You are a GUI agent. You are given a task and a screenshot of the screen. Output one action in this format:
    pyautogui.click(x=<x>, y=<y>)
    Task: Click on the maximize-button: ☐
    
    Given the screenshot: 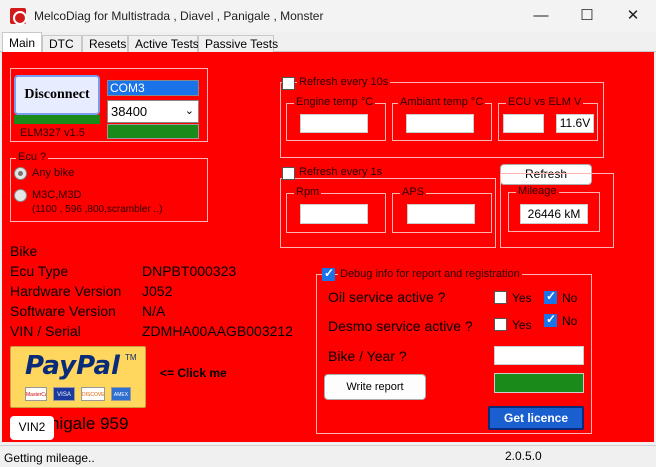 What is the action you would take?
    pyautogui.click(x=587, y=16)
    